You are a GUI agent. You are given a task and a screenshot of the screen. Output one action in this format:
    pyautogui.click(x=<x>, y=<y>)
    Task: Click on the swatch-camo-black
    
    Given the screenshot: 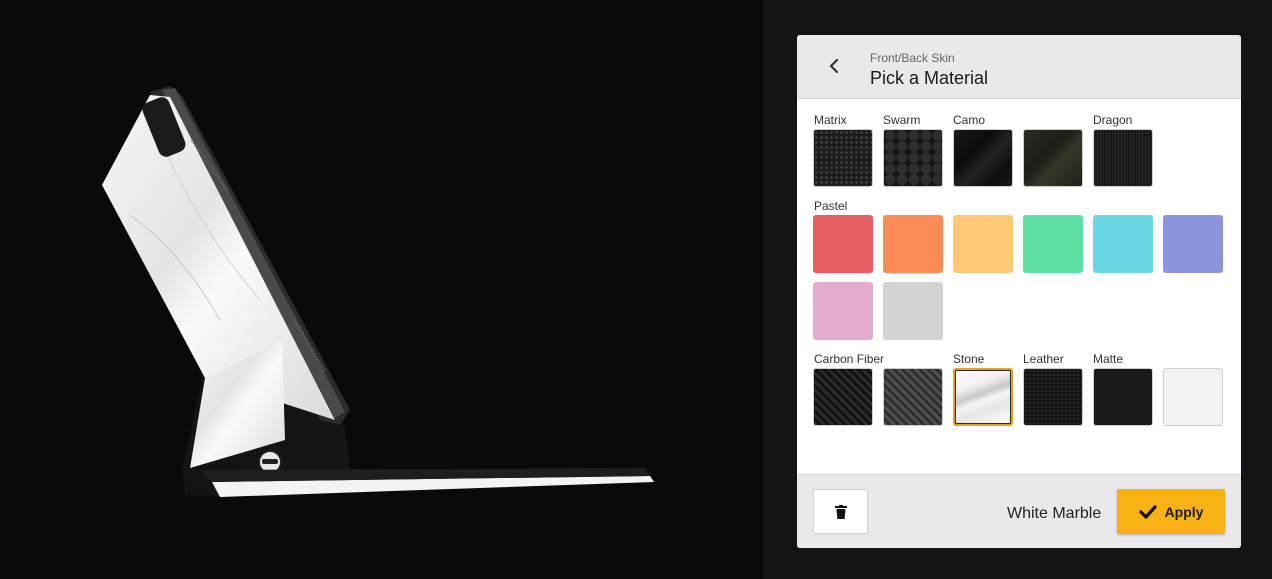 What is the action you would take?
    pyautogui.click(x=983, y=158)
    